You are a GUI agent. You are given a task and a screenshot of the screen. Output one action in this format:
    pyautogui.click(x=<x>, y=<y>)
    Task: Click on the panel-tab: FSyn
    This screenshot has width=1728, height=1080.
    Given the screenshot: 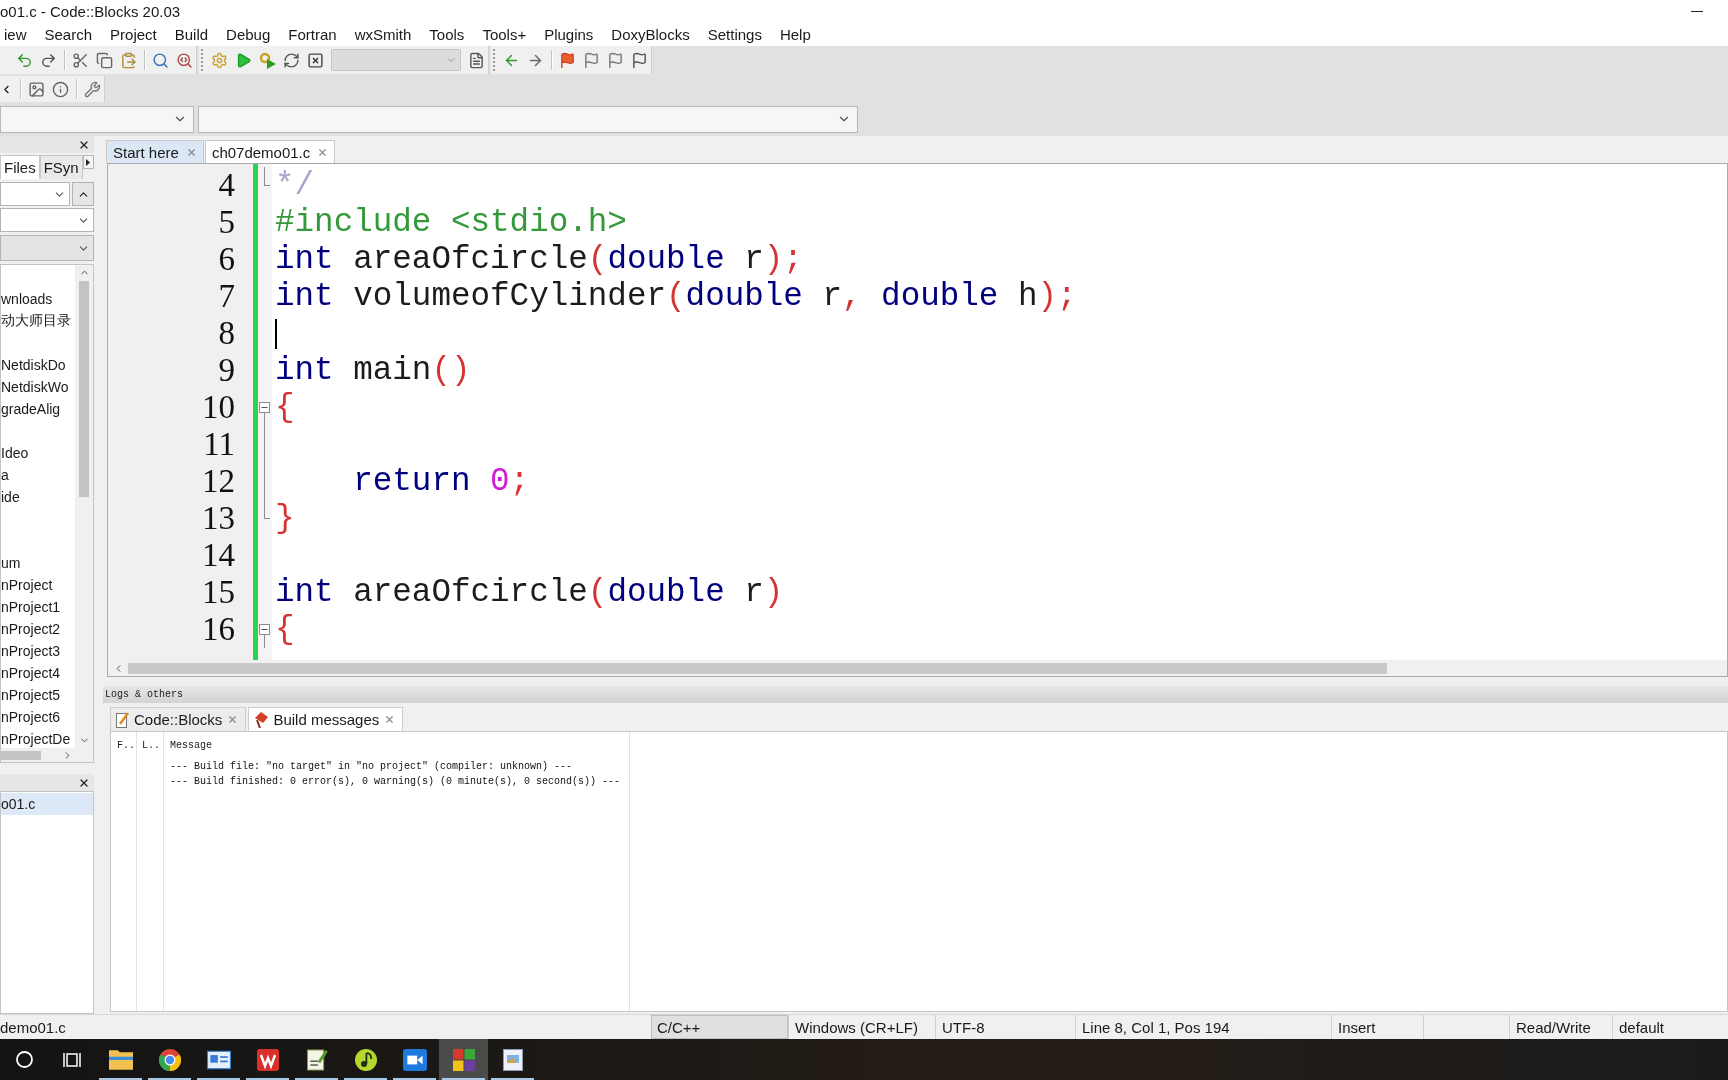 What is the action you would take?
    pyautogui.click(x=61, y=167)
    